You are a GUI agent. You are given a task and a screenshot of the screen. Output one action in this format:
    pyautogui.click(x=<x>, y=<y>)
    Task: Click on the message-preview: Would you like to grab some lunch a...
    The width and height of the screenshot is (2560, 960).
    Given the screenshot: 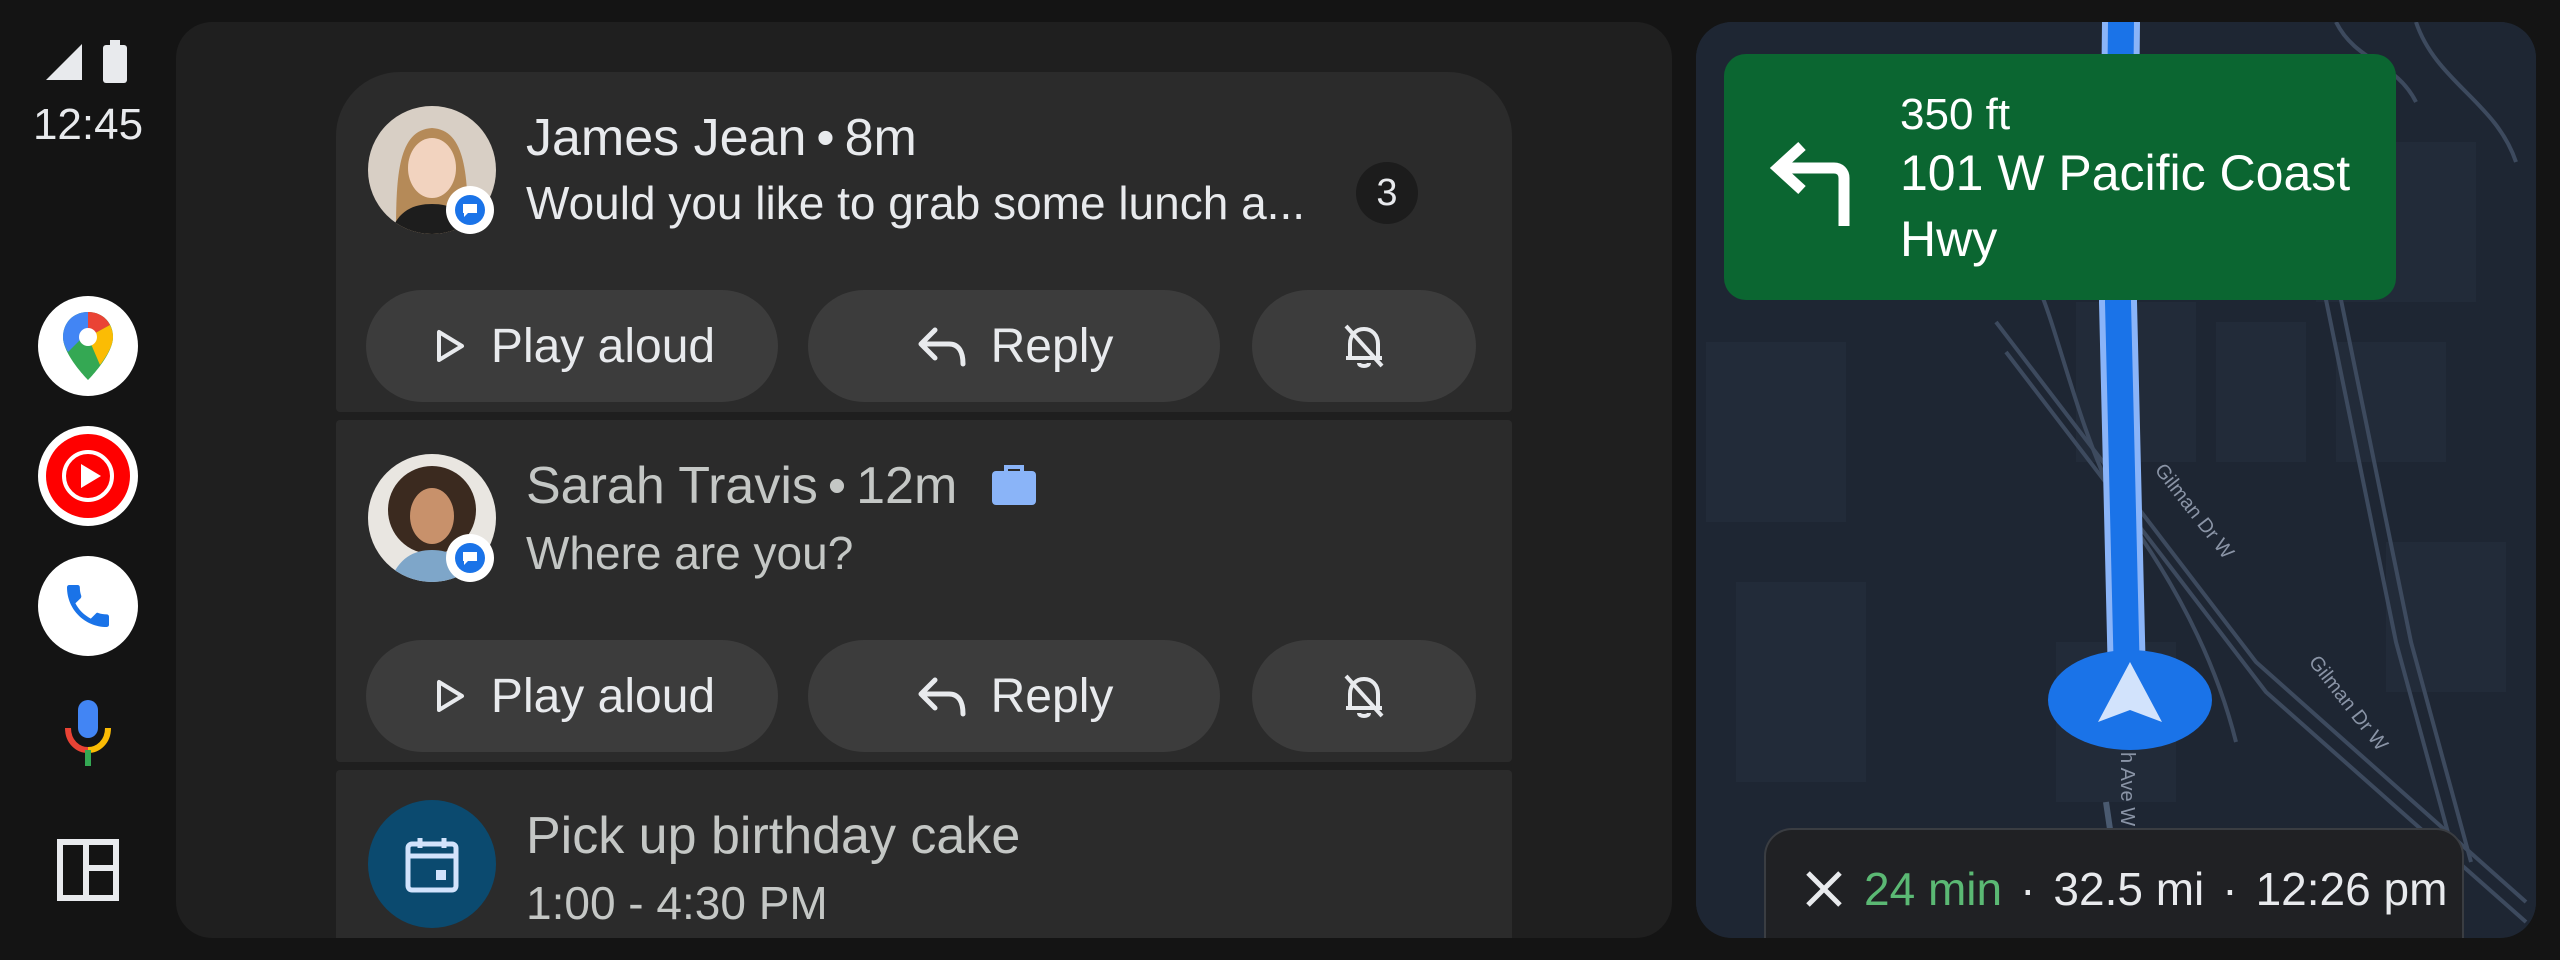 What is the action you would take?
    pyautogui.click(x=916, y=203)
    